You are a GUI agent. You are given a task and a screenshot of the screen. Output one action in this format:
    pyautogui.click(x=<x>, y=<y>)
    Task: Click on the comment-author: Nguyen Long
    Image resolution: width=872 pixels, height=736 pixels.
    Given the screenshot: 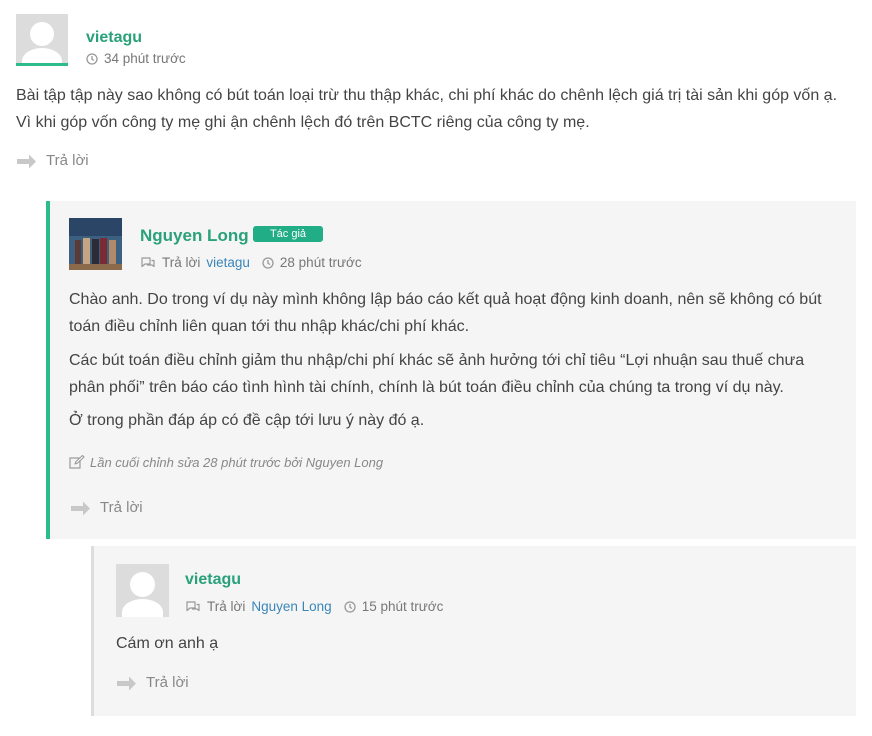 What is the action you would take?
    pyautogui.click(x=194, y=236)
    